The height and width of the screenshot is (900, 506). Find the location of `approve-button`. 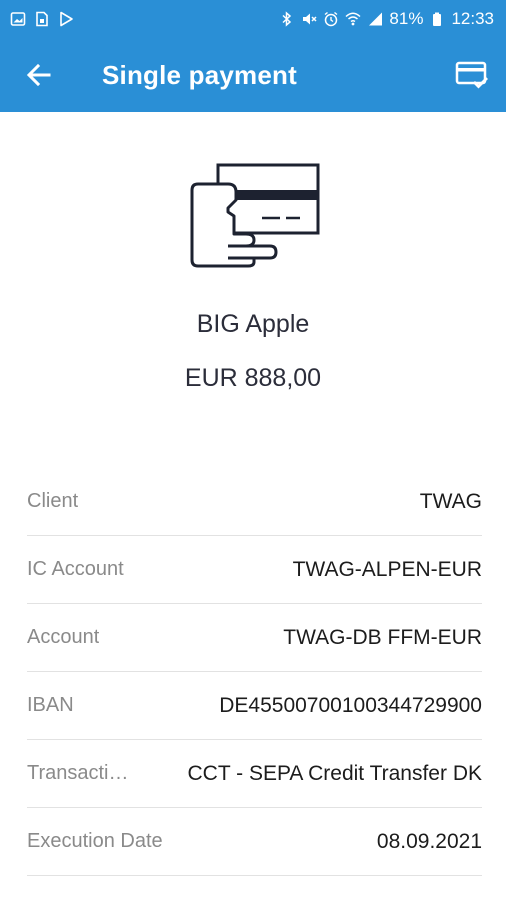

approve-button is located at coordinates (472, 75).